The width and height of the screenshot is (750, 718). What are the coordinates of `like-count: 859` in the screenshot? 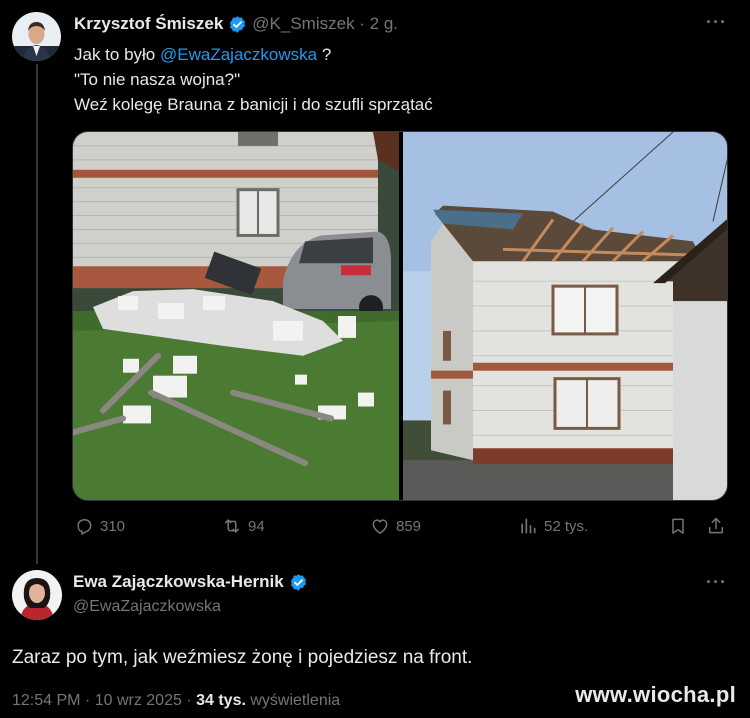 It's located at (409, 526).